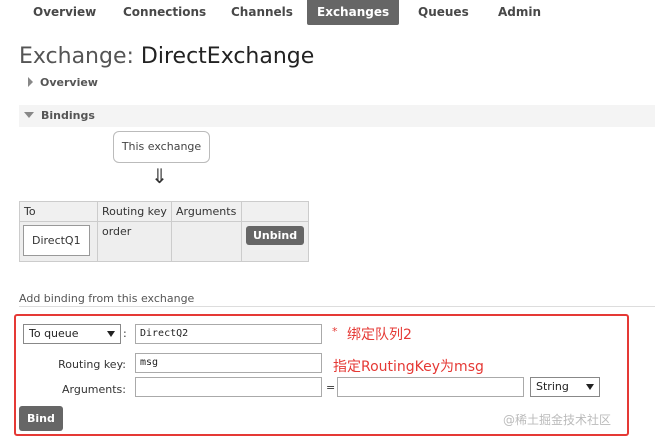  What do you see at coordinates (164, 12) in the screenshot?
I see `tab-connections: Connections` at bounding box center [164, 12].